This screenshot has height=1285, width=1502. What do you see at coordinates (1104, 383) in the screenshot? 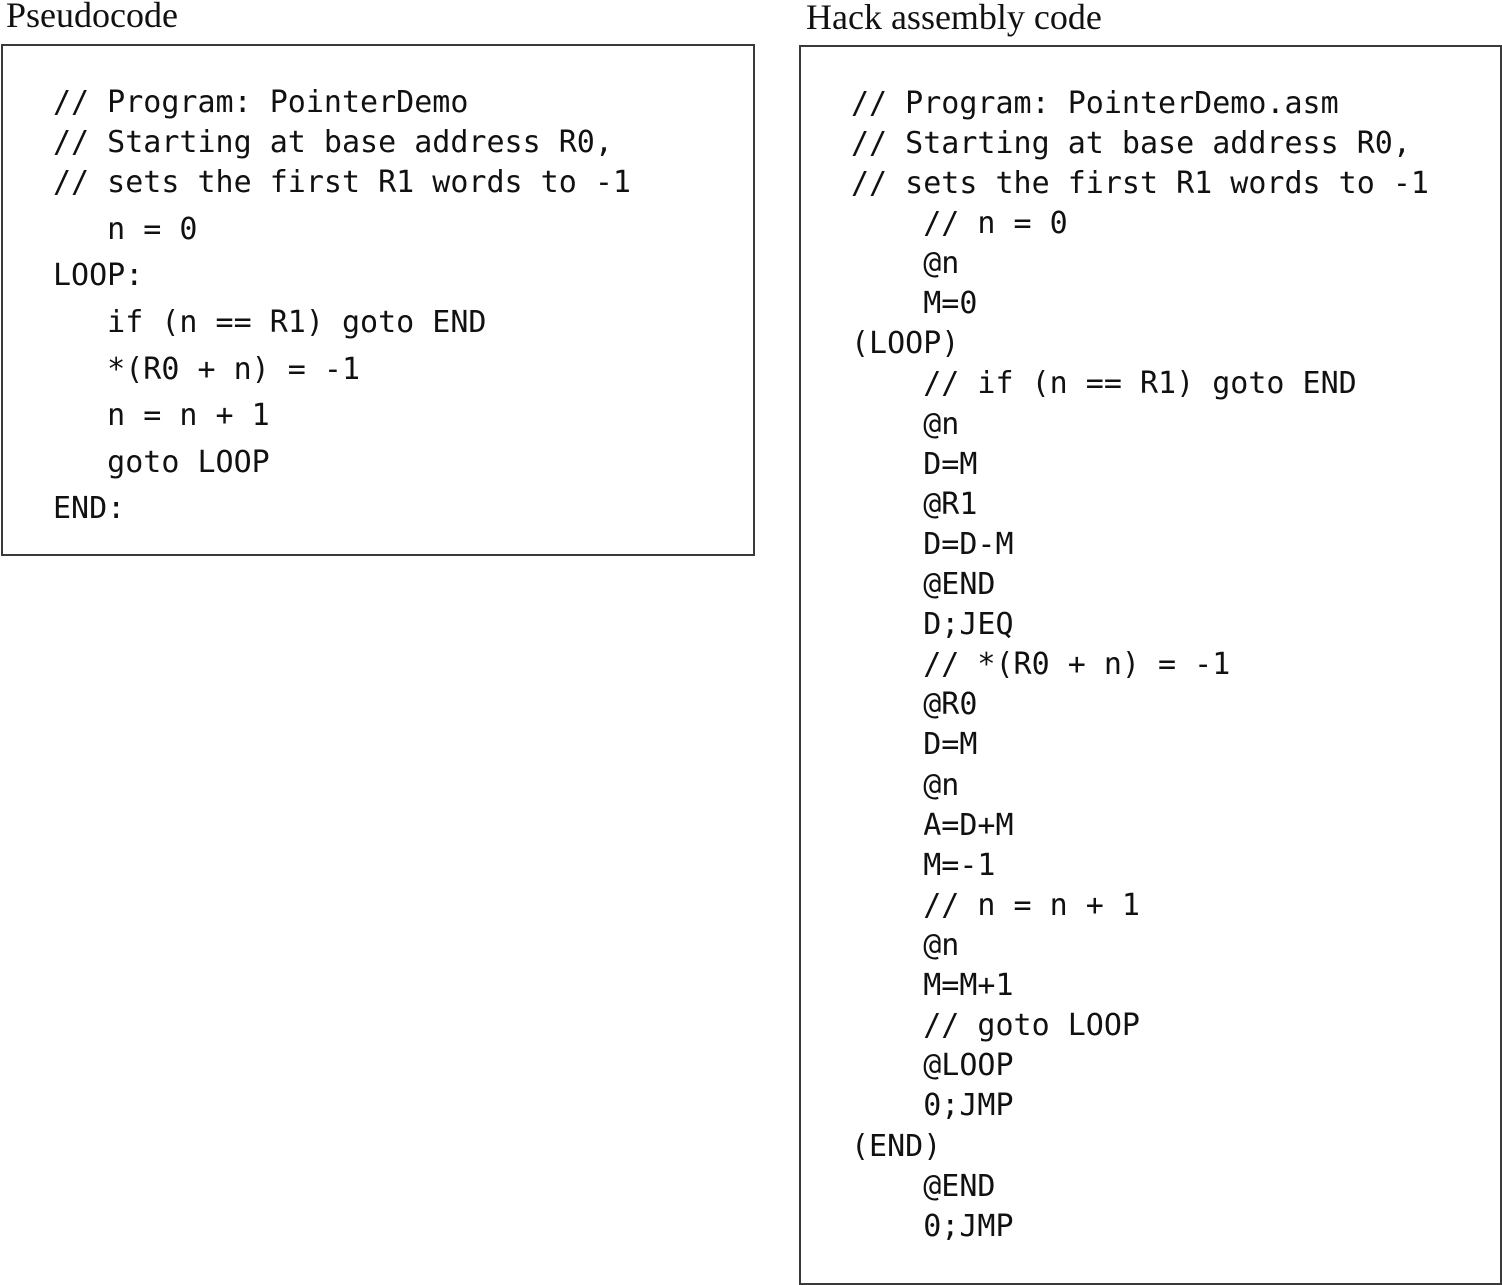
I see `assembly-line: // if (n == R1) goto END` at bounding box center [1104, 383].